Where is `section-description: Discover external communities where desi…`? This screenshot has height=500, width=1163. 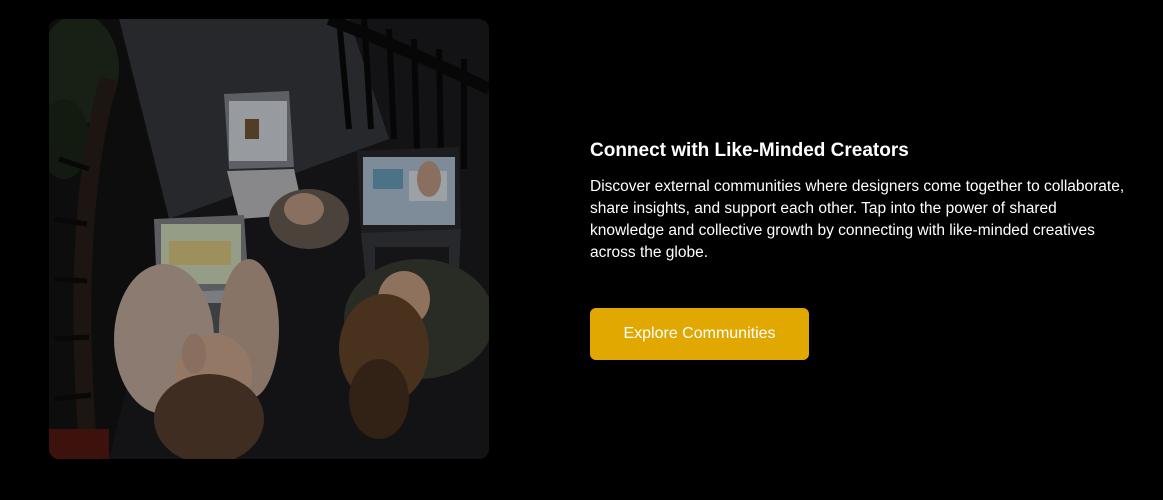 section-description: Discover external communities where desi… is located at coordinates (857, 219).